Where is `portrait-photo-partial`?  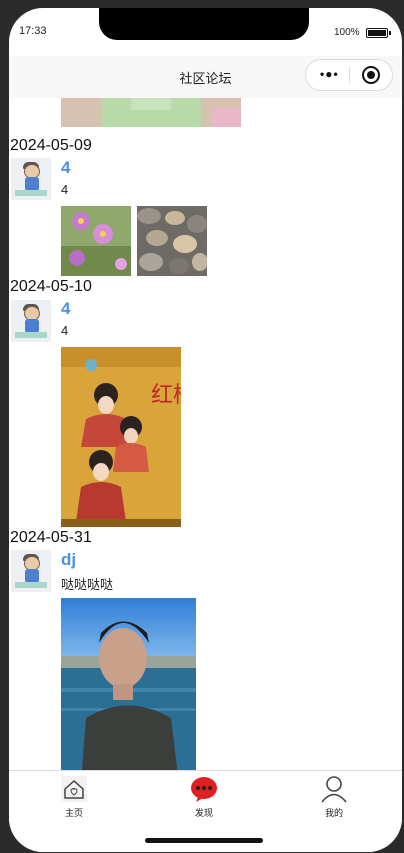
portrait-photo-partial is located at coordinates (151, 112).